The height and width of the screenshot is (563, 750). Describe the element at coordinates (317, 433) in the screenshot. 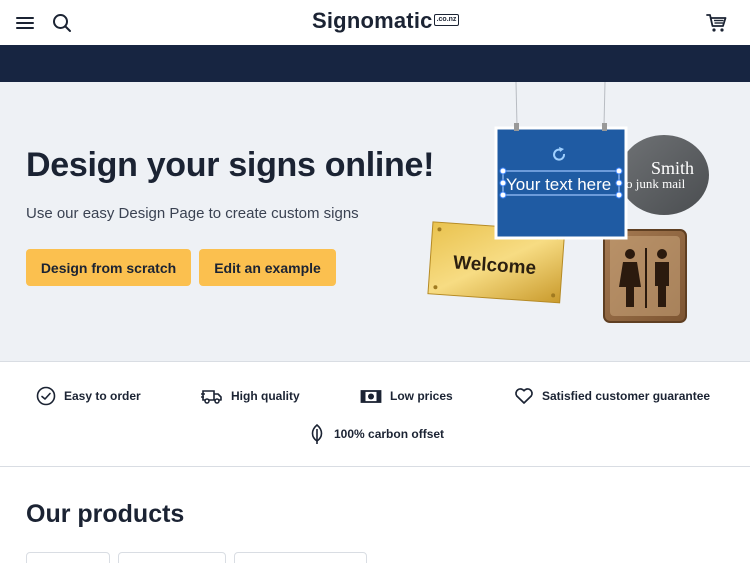

I see `leaf-icon` at that location.